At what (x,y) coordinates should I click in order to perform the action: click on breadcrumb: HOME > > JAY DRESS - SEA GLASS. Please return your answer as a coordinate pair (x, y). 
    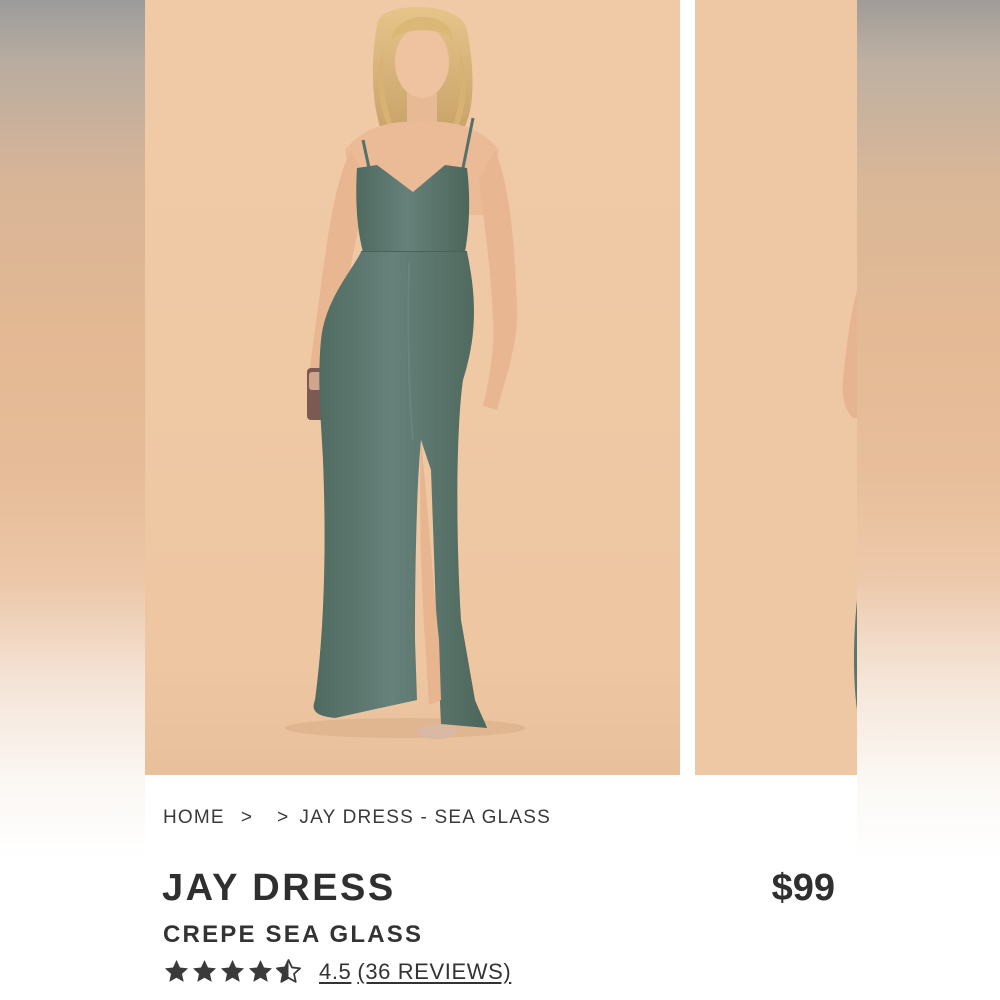
    Looking at the image, I should click on (357, 818).